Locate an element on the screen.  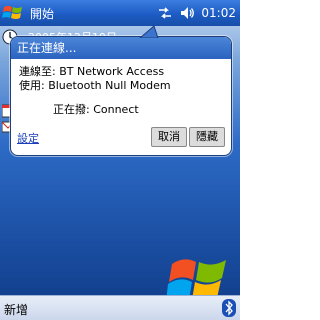
windows-flag-icon is located at coordinates (12, 12).